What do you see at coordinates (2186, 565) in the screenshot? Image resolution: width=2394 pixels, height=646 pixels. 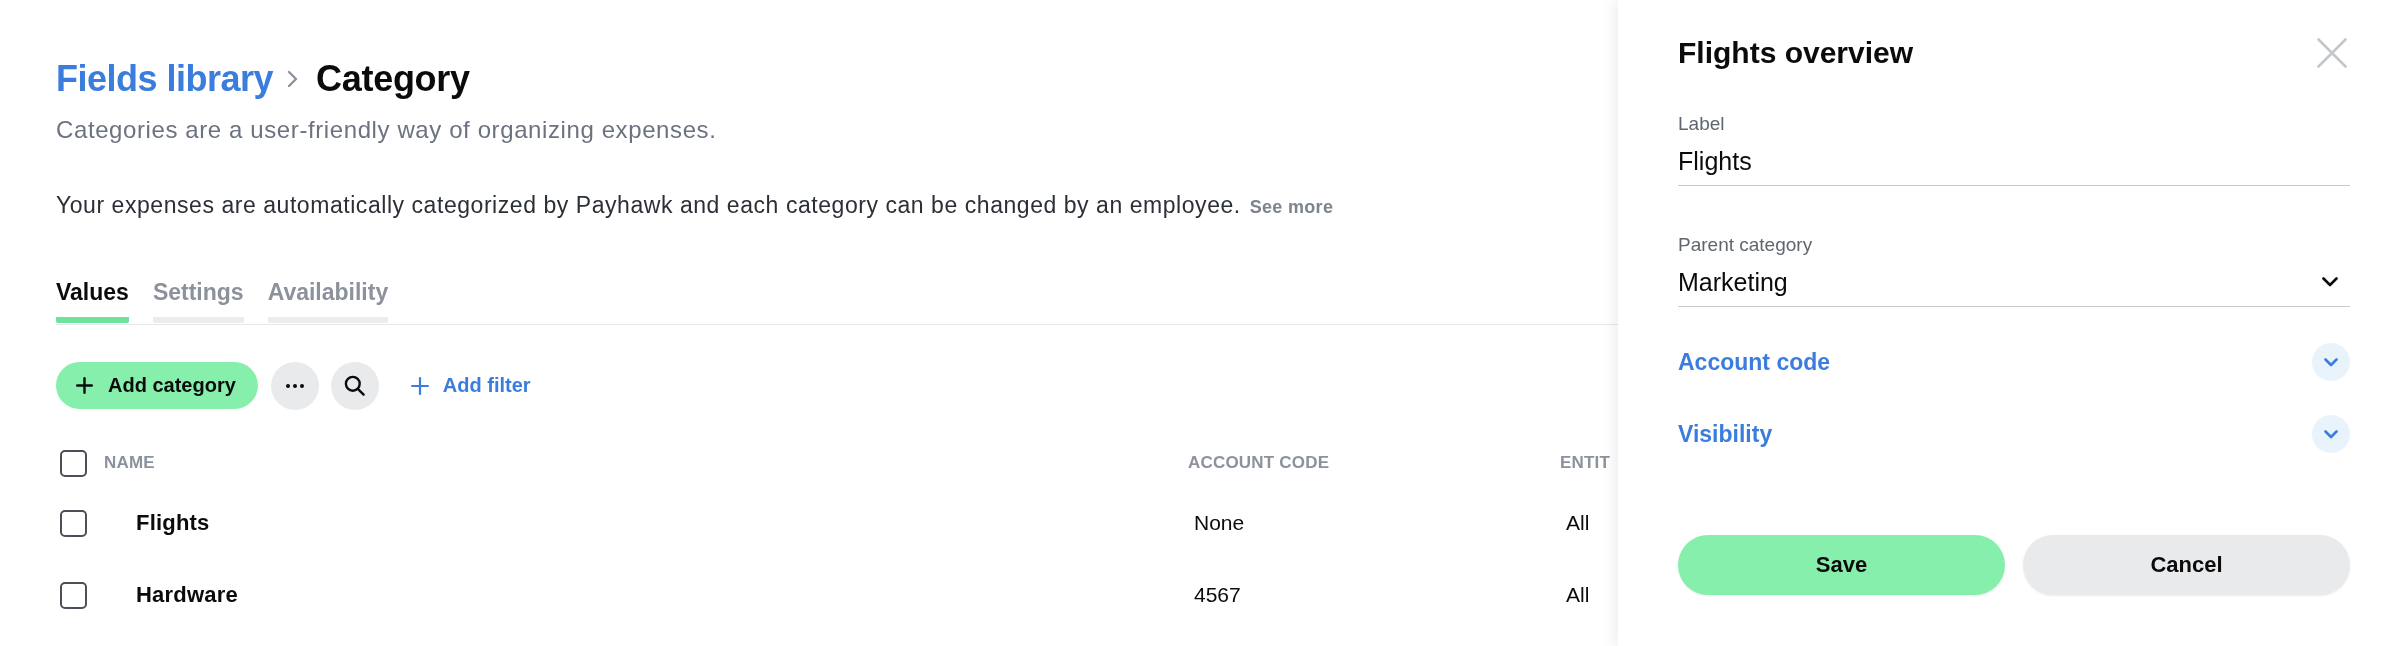 I see `cancel-button: Cancel` at bounding box center [2186, 565].